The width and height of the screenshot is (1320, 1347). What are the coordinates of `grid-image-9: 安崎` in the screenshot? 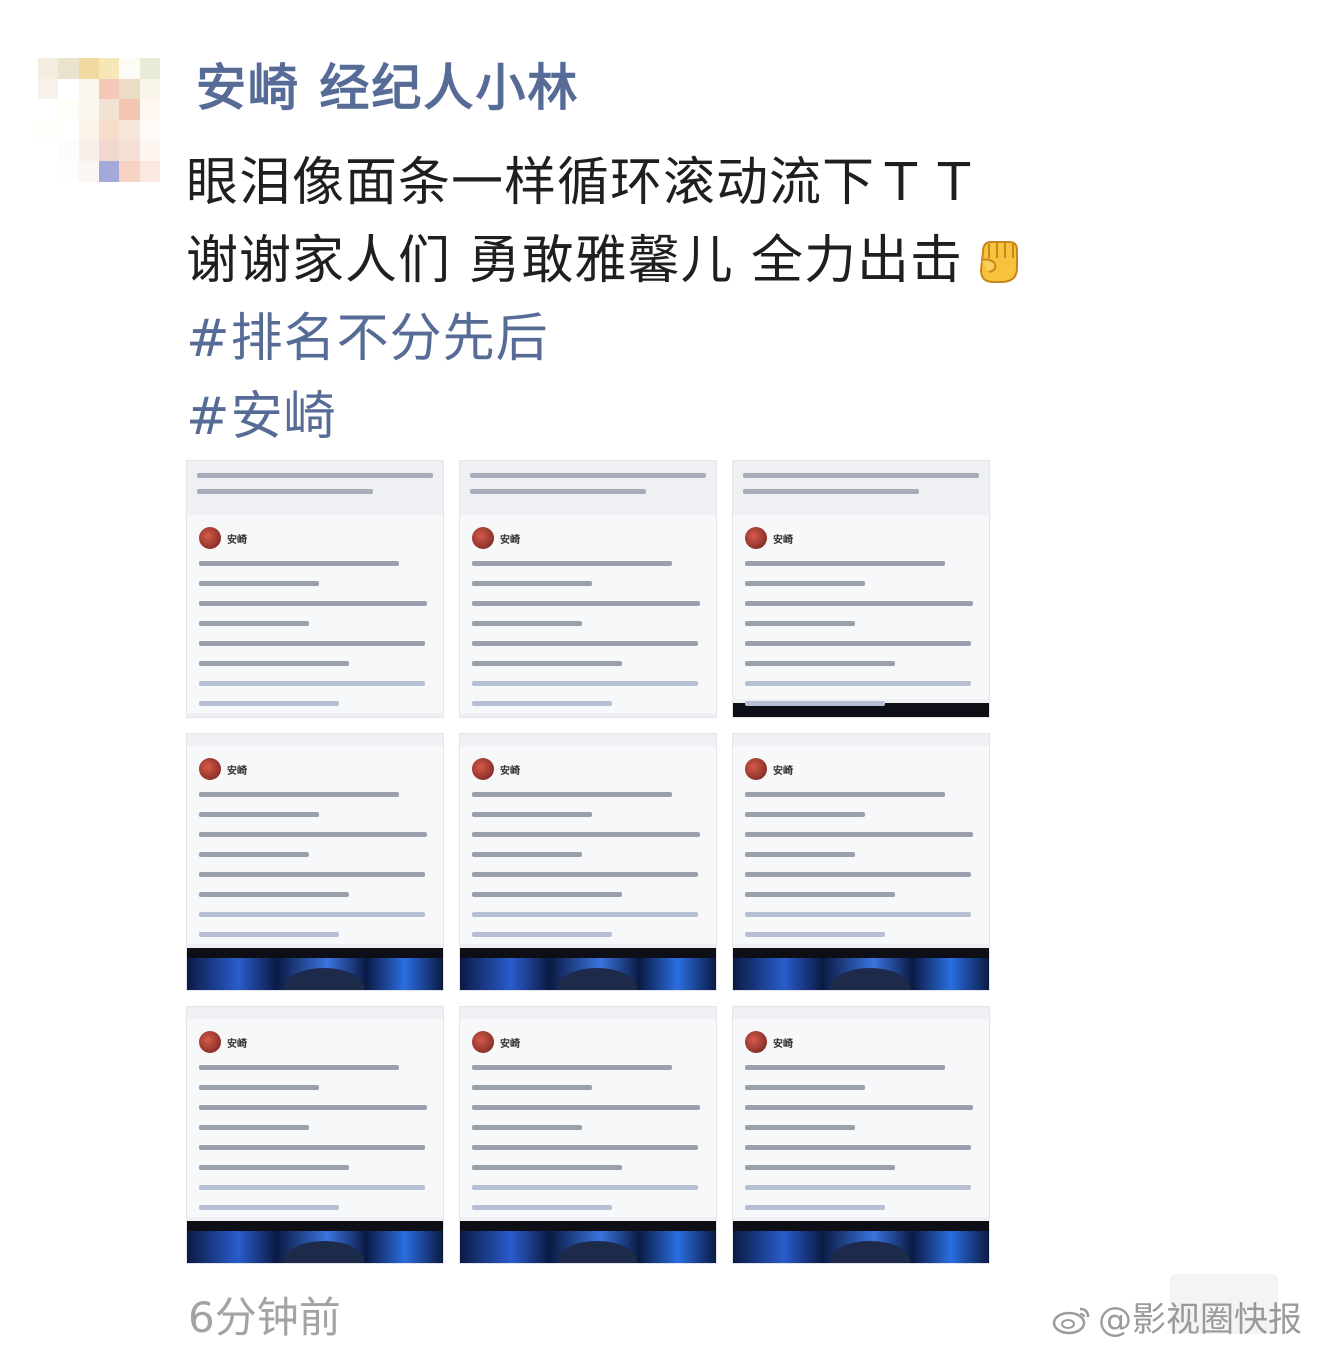 It's located at (861, 1135).